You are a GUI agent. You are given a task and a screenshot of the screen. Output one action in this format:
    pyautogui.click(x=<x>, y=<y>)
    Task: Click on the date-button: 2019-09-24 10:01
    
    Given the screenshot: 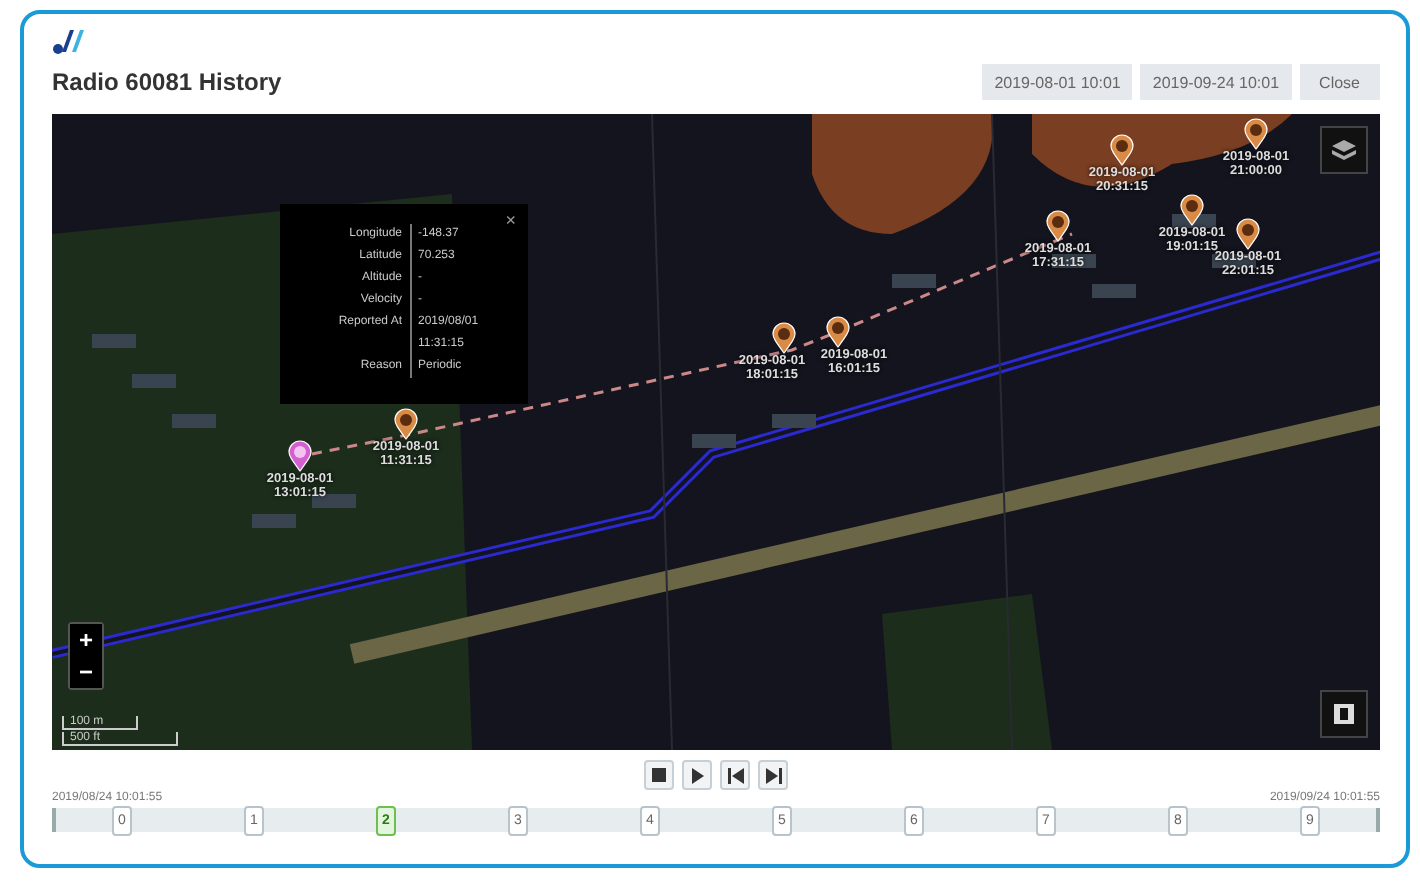 What is the action you would take?
    pyautogui.click(x=1216, y=82)
    